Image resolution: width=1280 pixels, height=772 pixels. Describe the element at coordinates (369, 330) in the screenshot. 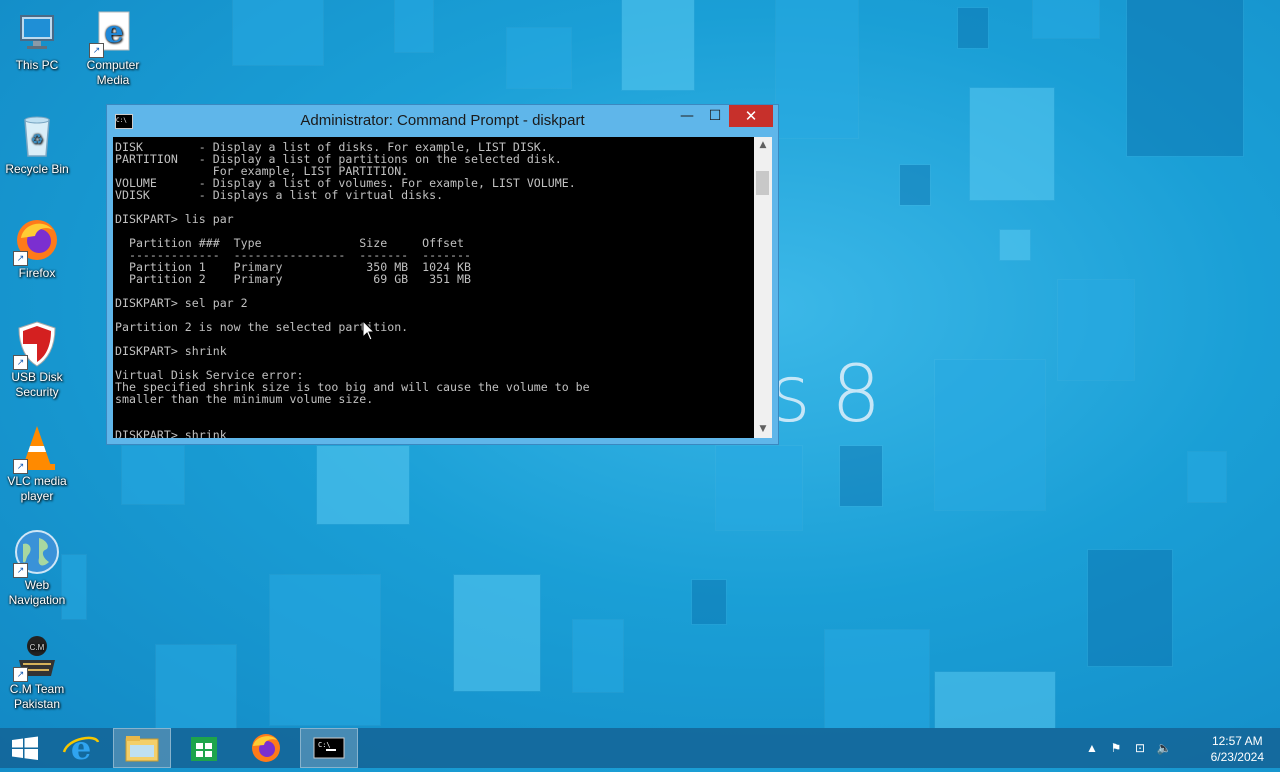

I see `mouse-cursor-icon` at that location.